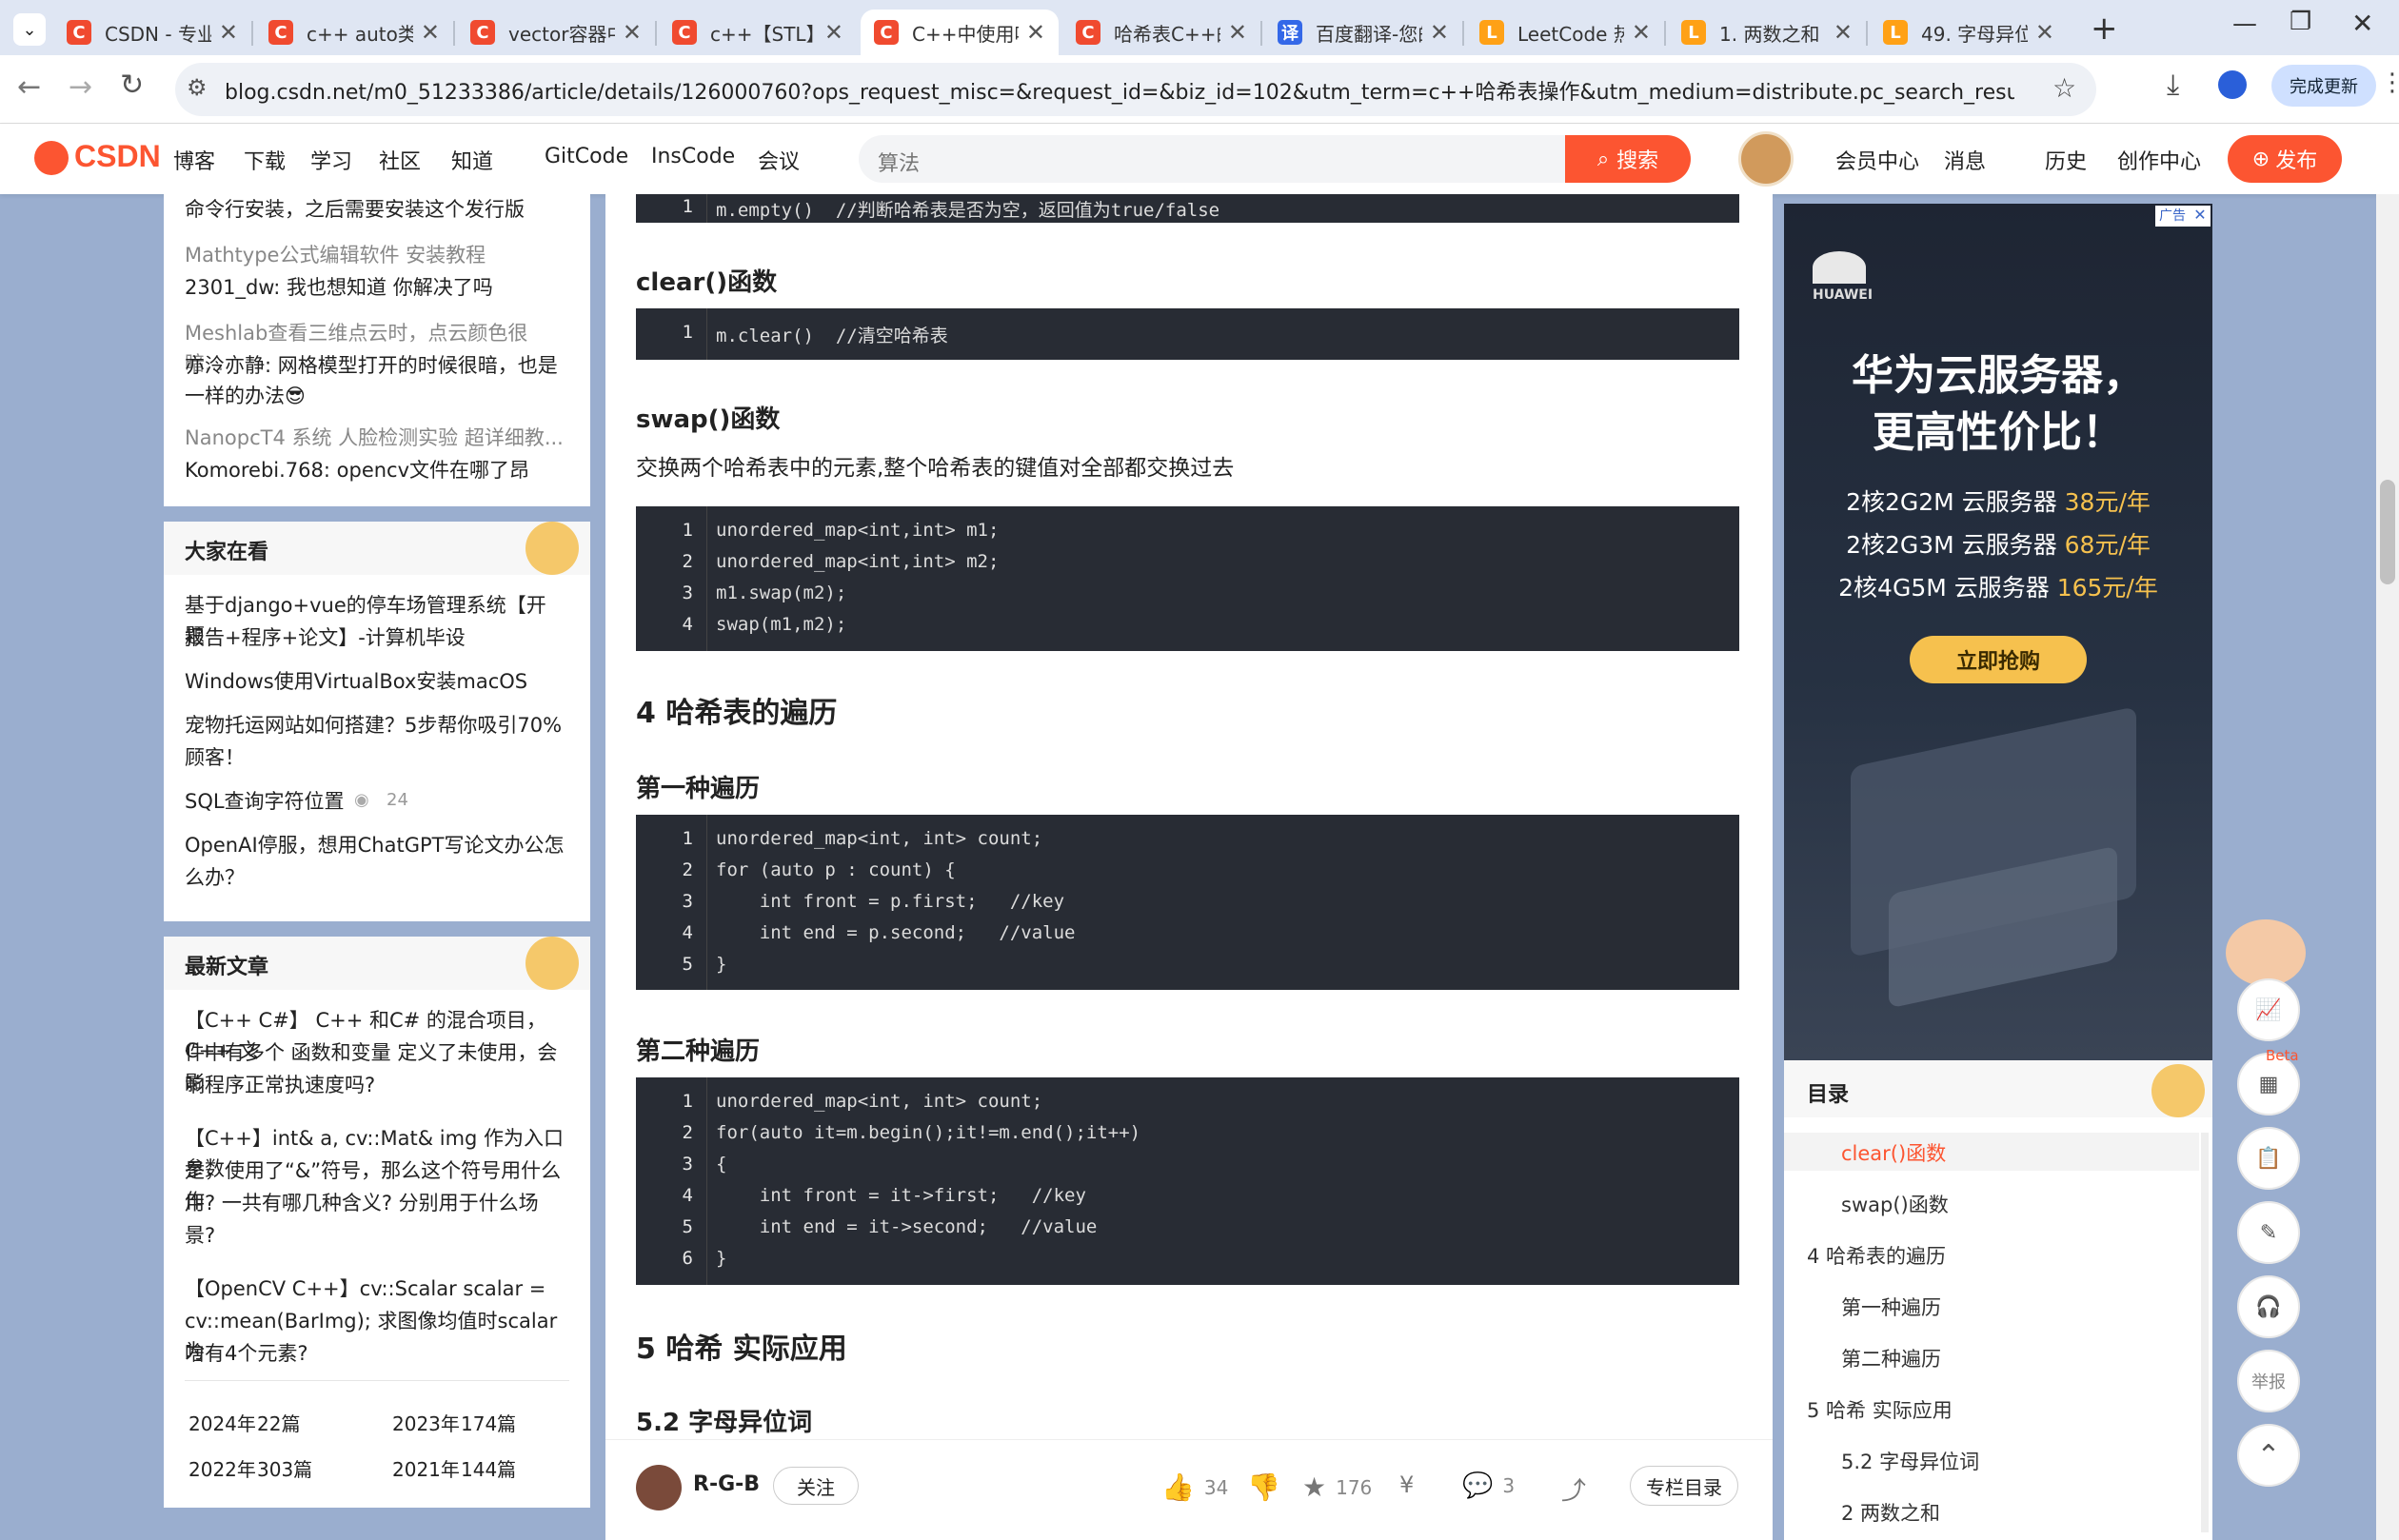 The image size is (2399, 1540). What do you see at coordinates (2387, 532) in the screenshot?
I see `page-scrollbar-thumb` at bounding box center [2387, 532].